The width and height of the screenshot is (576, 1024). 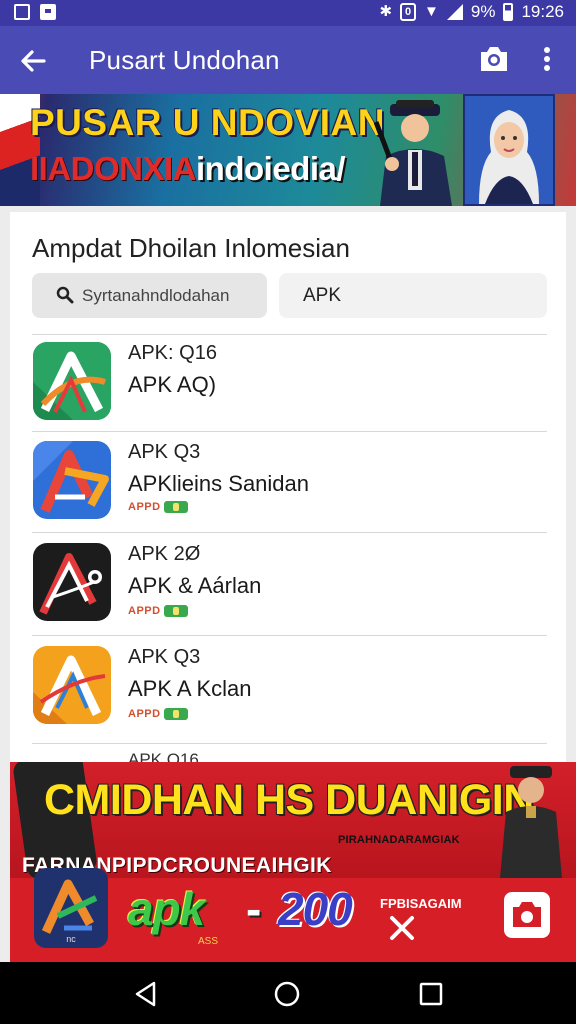 What do you see at coordinates (454, 12) in the screenshot?
I see `signal-icon` at bounding box center [454, 12].